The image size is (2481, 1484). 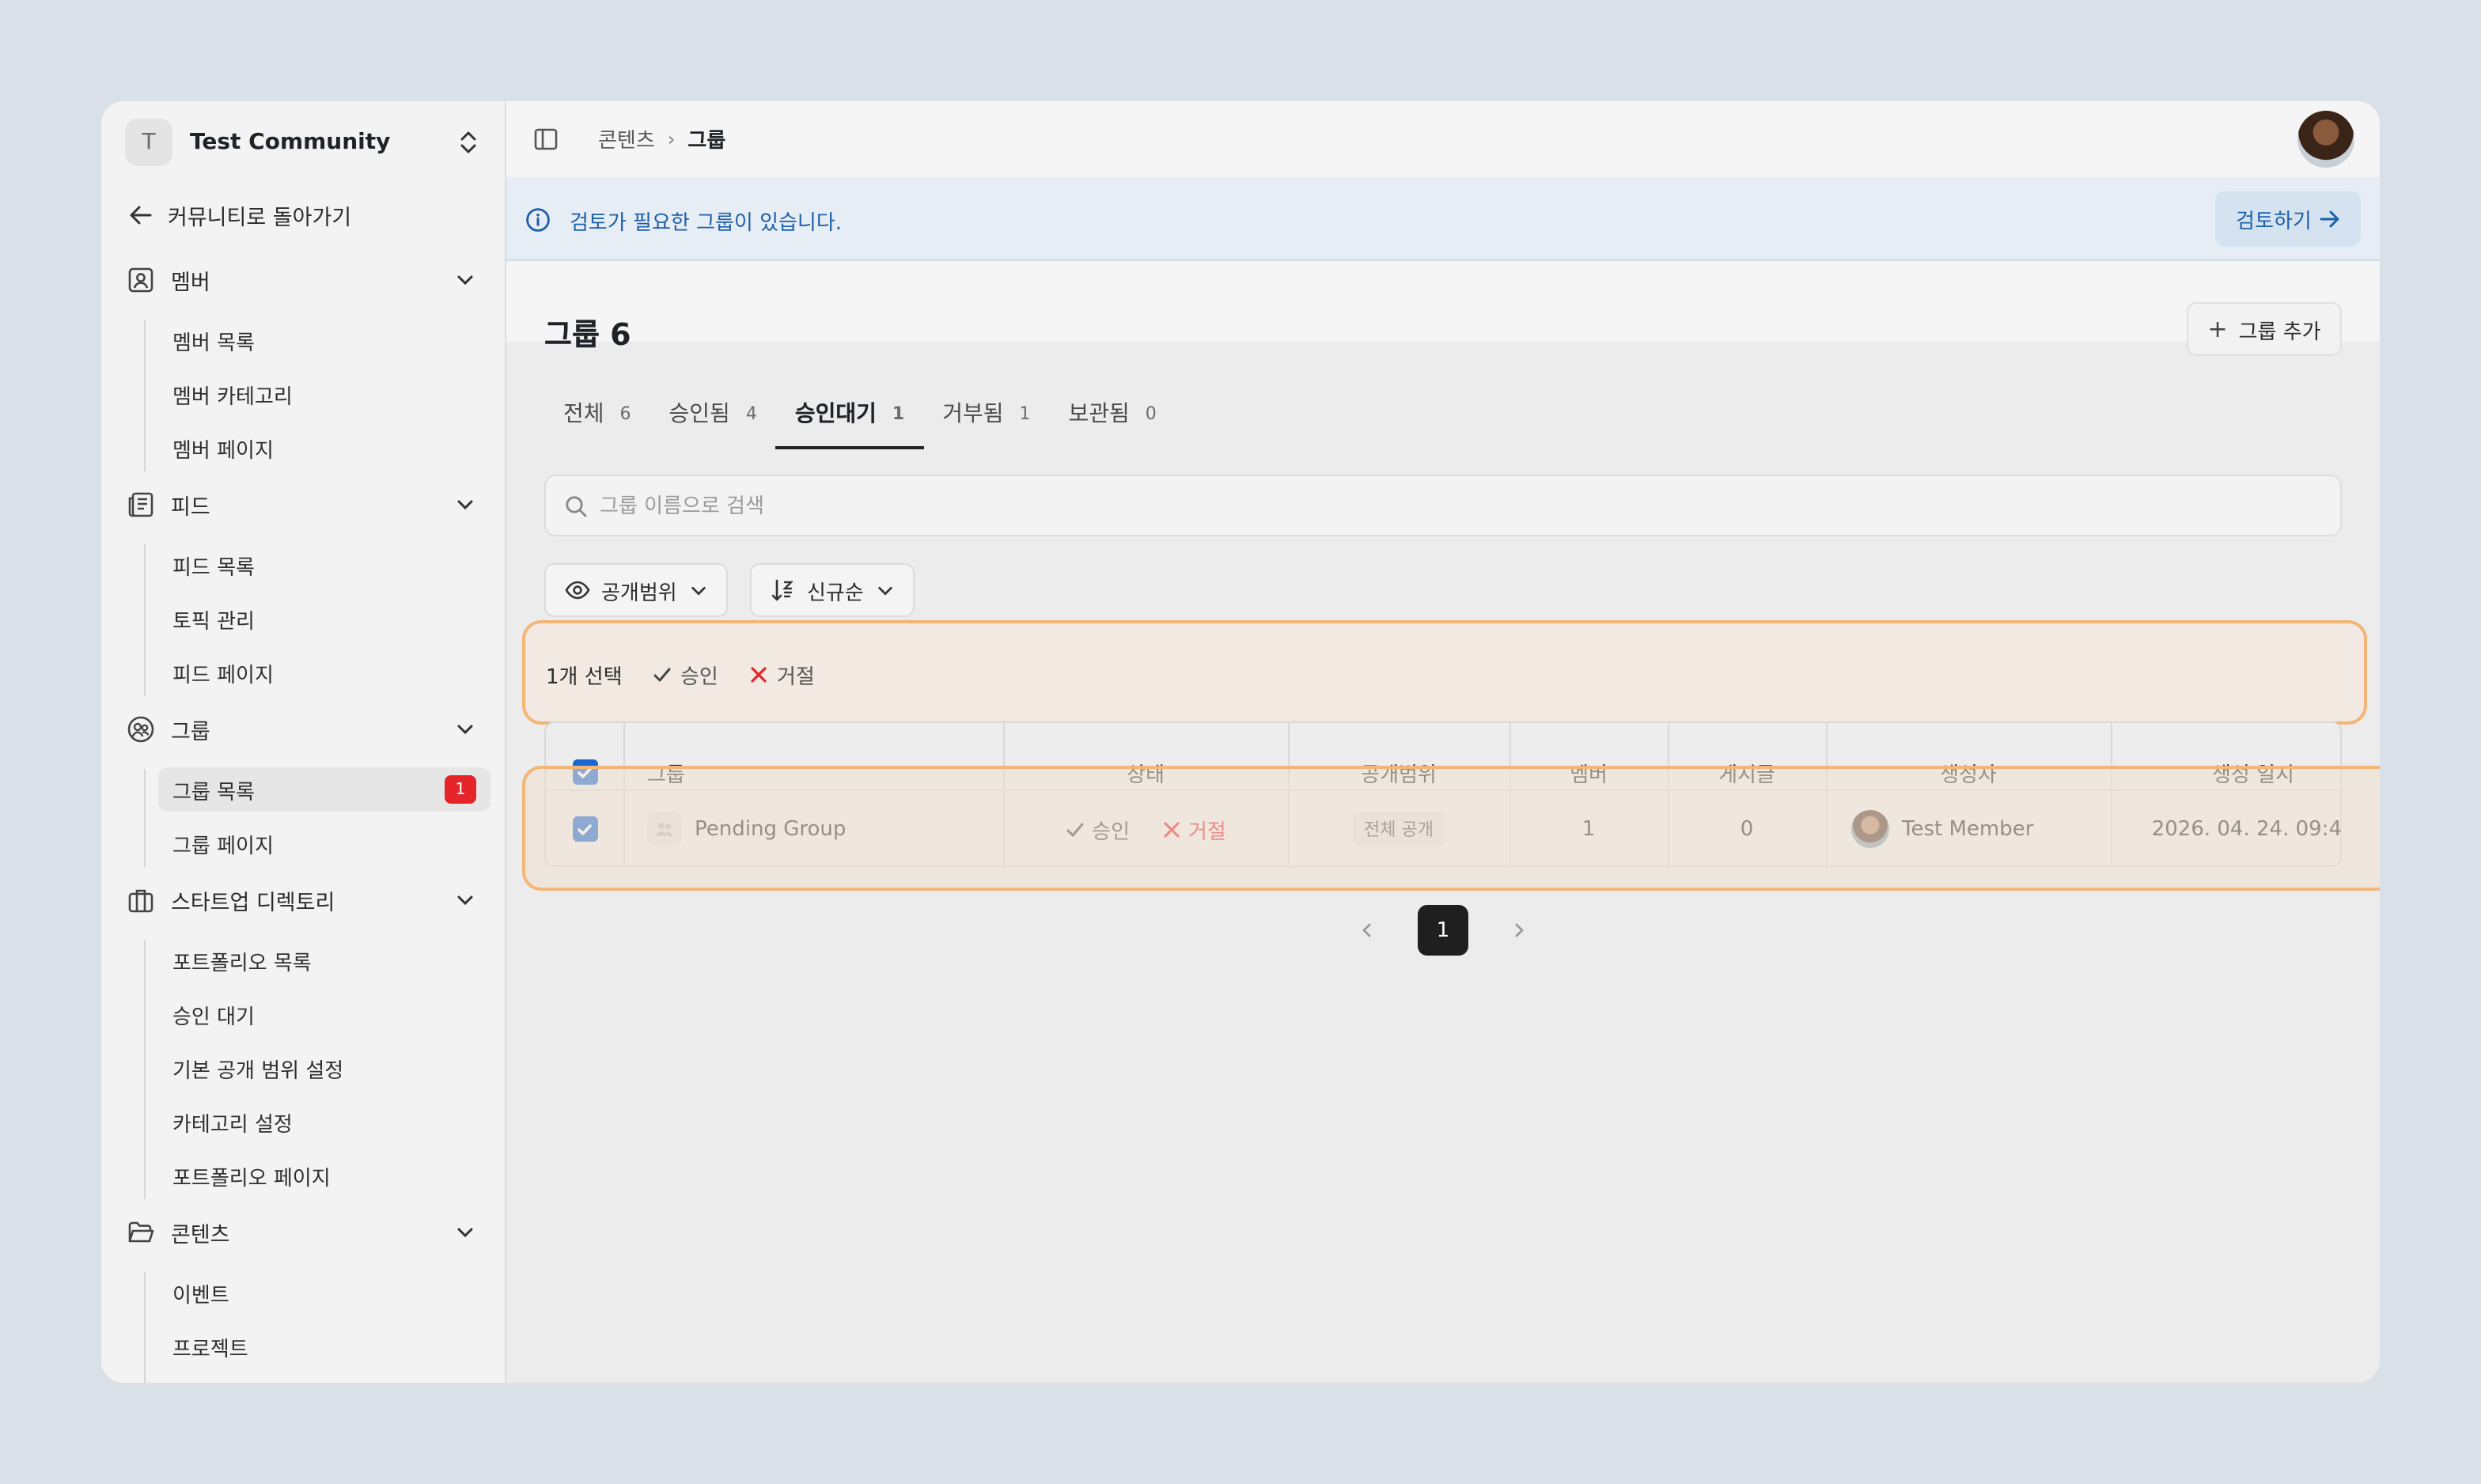 I want to click on visibility-badge: 전체 공개, so click(x=1399, y=829).